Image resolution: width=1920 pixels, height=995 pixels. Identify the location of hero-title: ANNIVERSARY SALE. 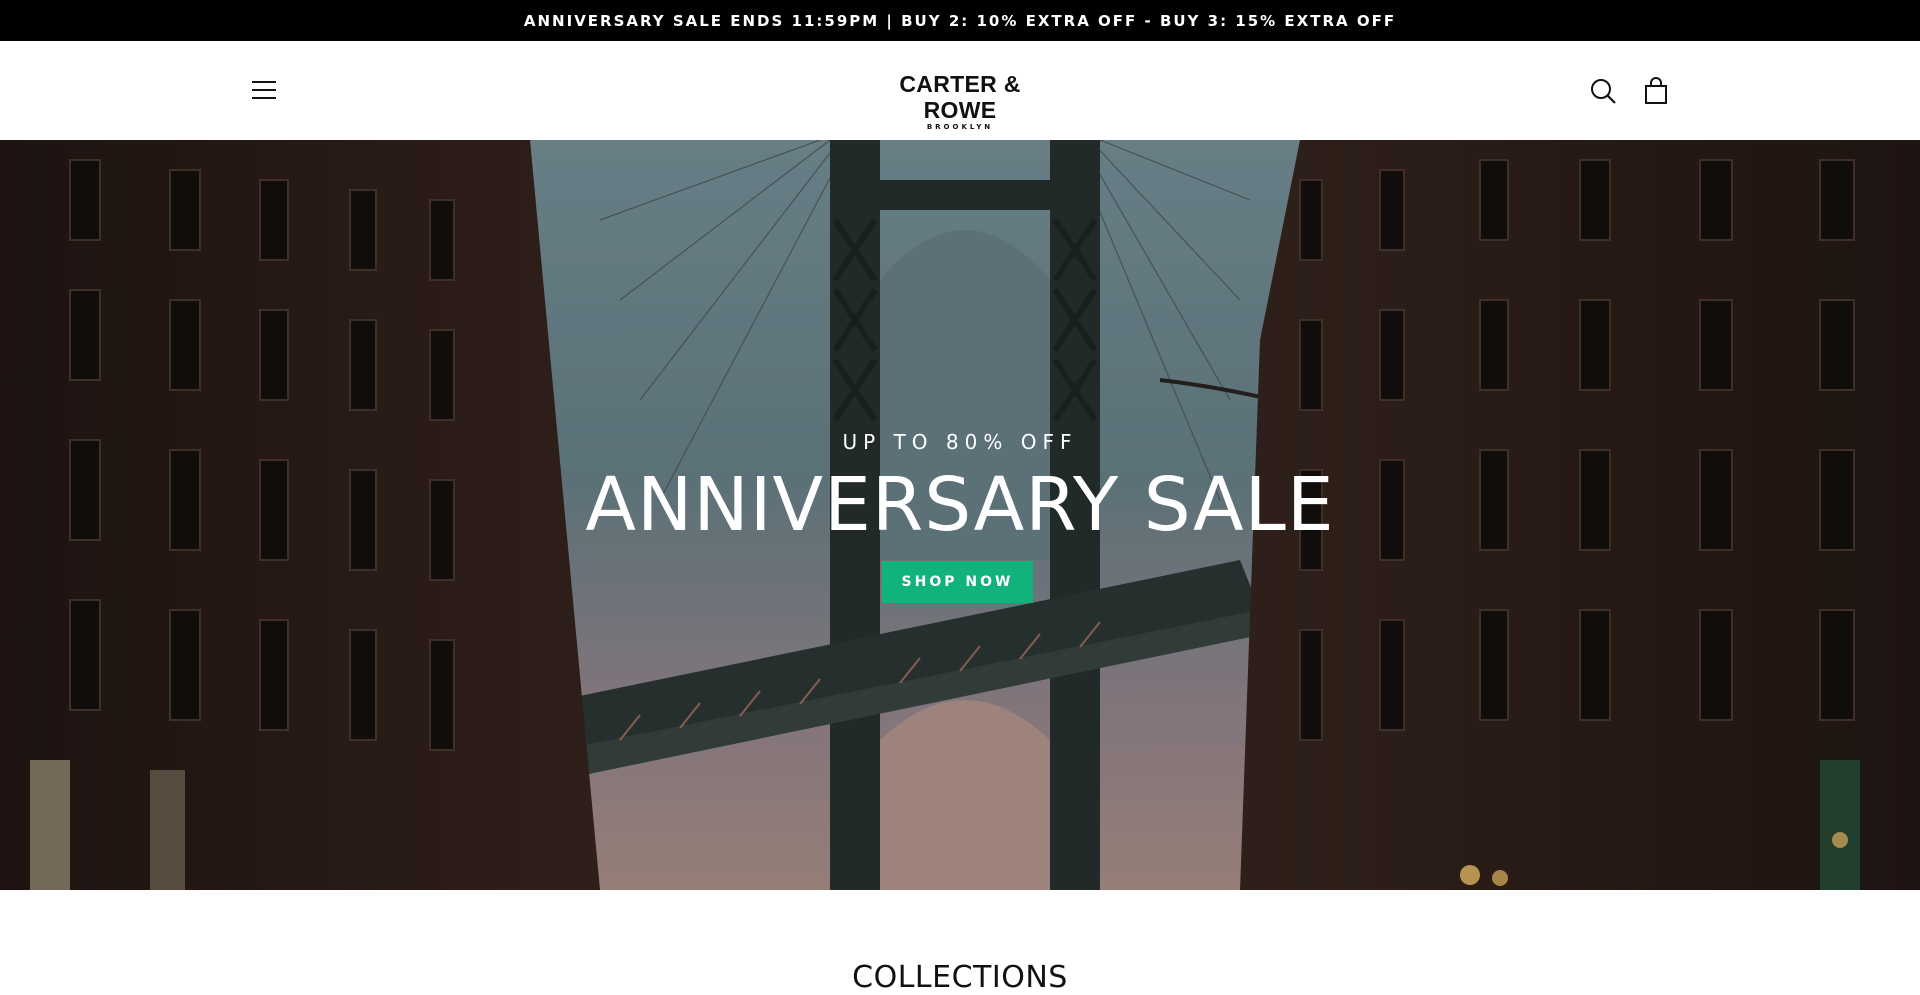
(960, 505).